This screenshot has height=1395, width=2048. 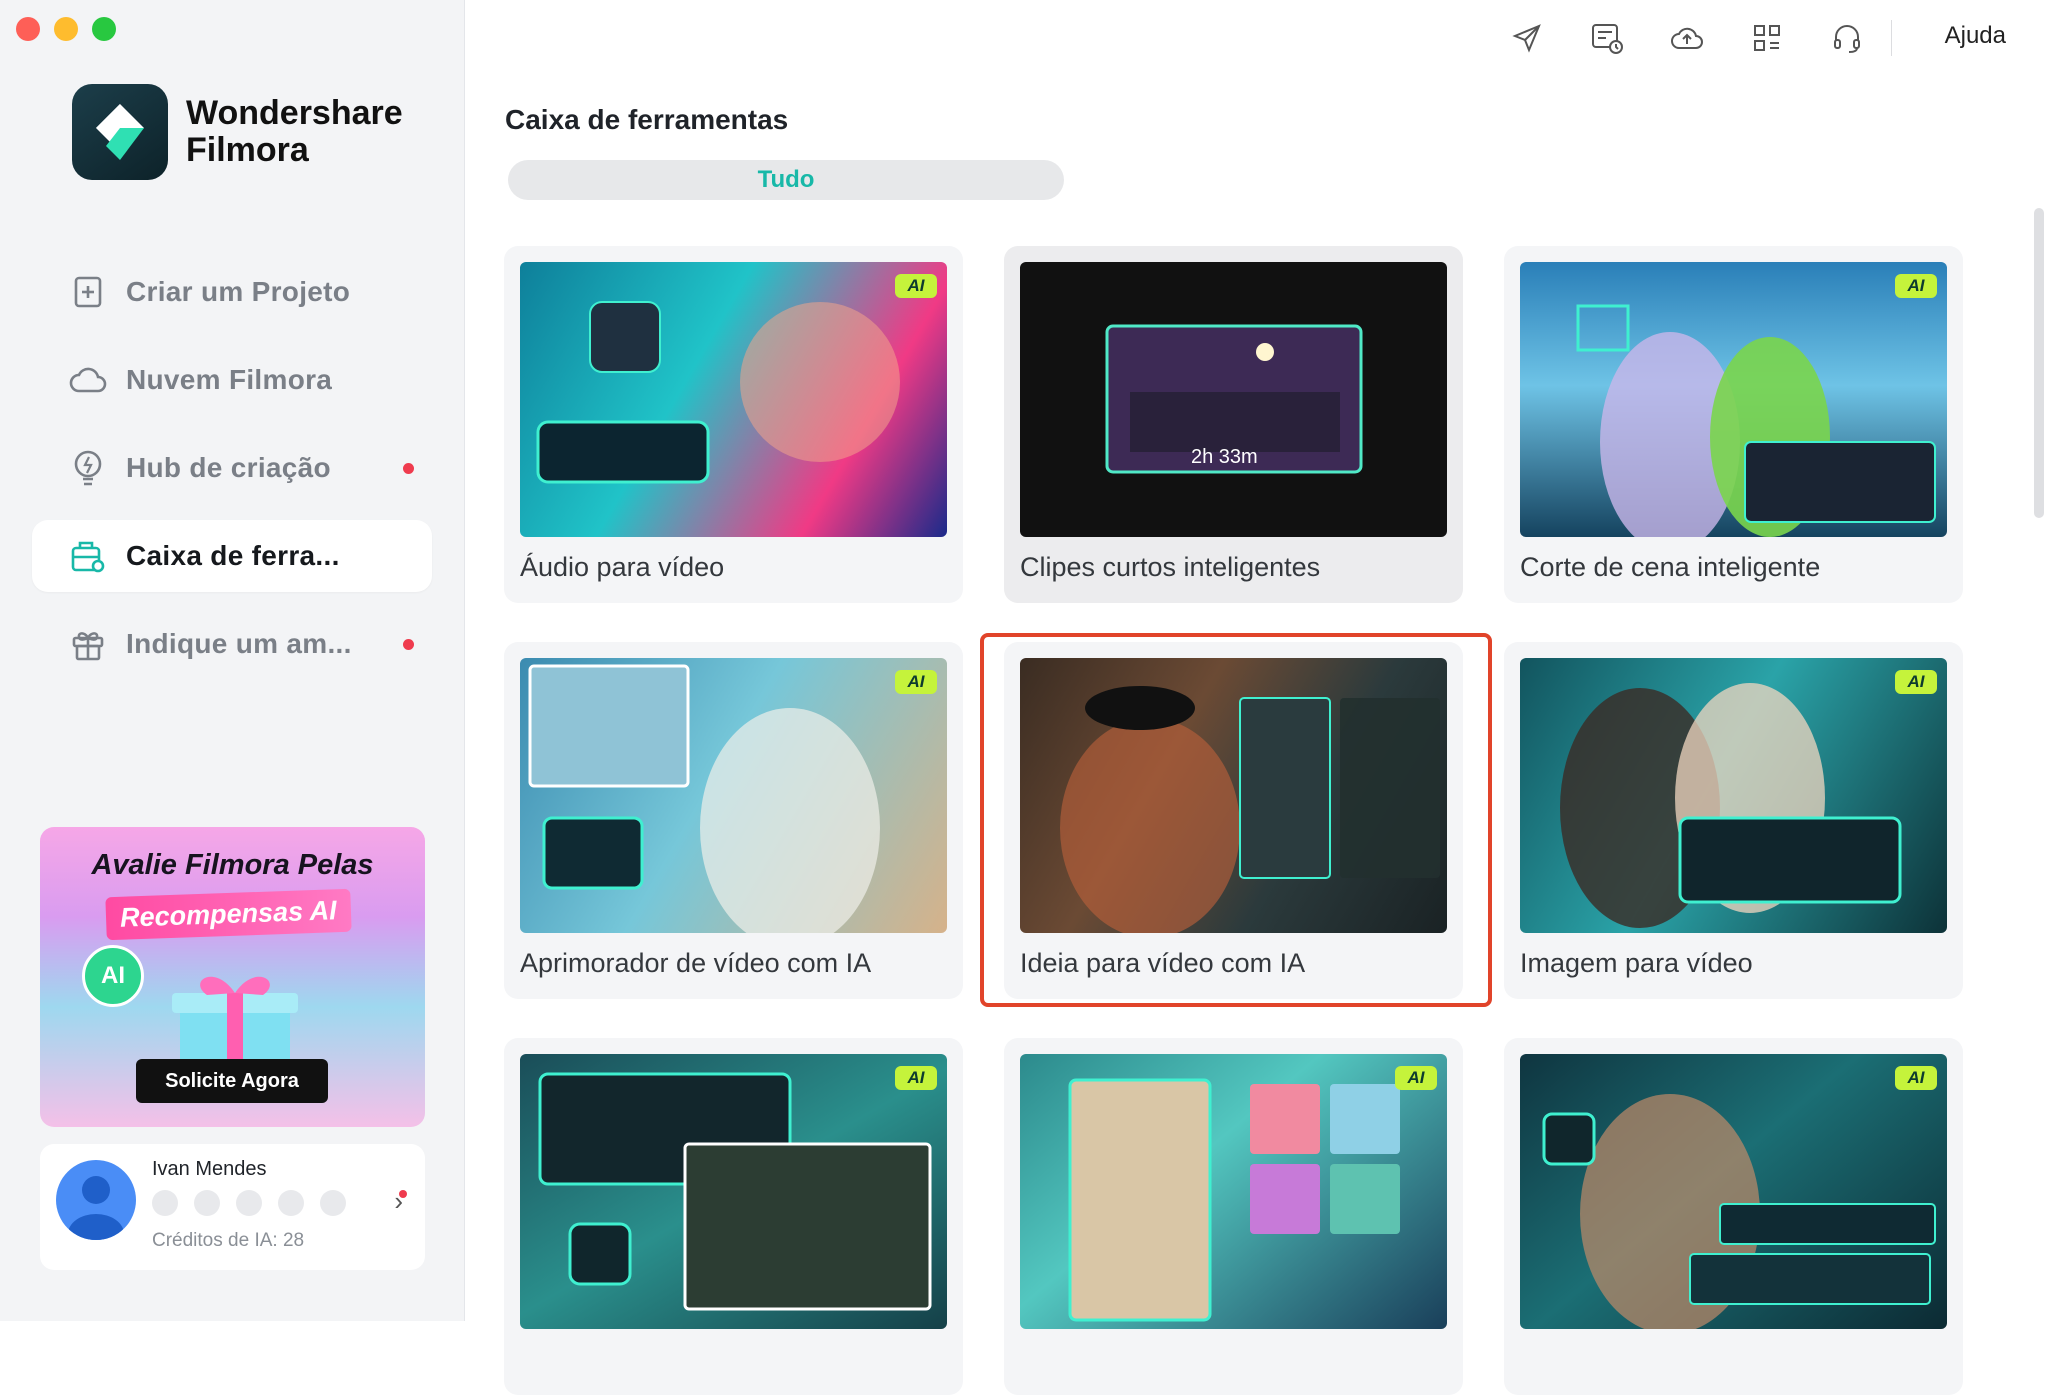 What do you see at coordinates (1527, 38) in the screenshot?
I see `send-icon` at bounding box center [1527, 38].